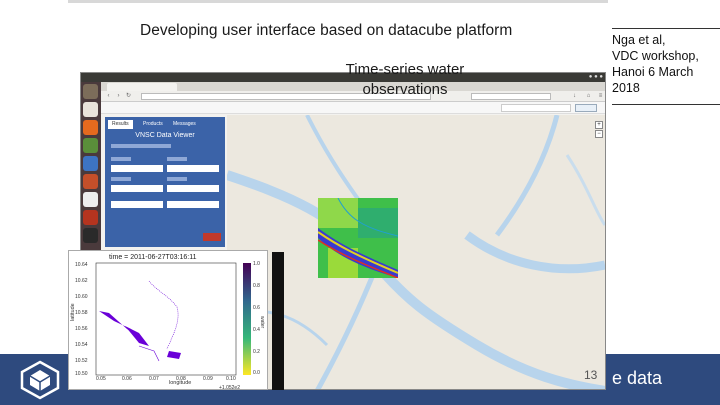 Image resolution: width=720 pixels, height=405 pixels. What do you see at coordinates (405, 80) in the screenshot?
I see `map-annotation-title: Time-series water observations` at bounding box center [405, 80].